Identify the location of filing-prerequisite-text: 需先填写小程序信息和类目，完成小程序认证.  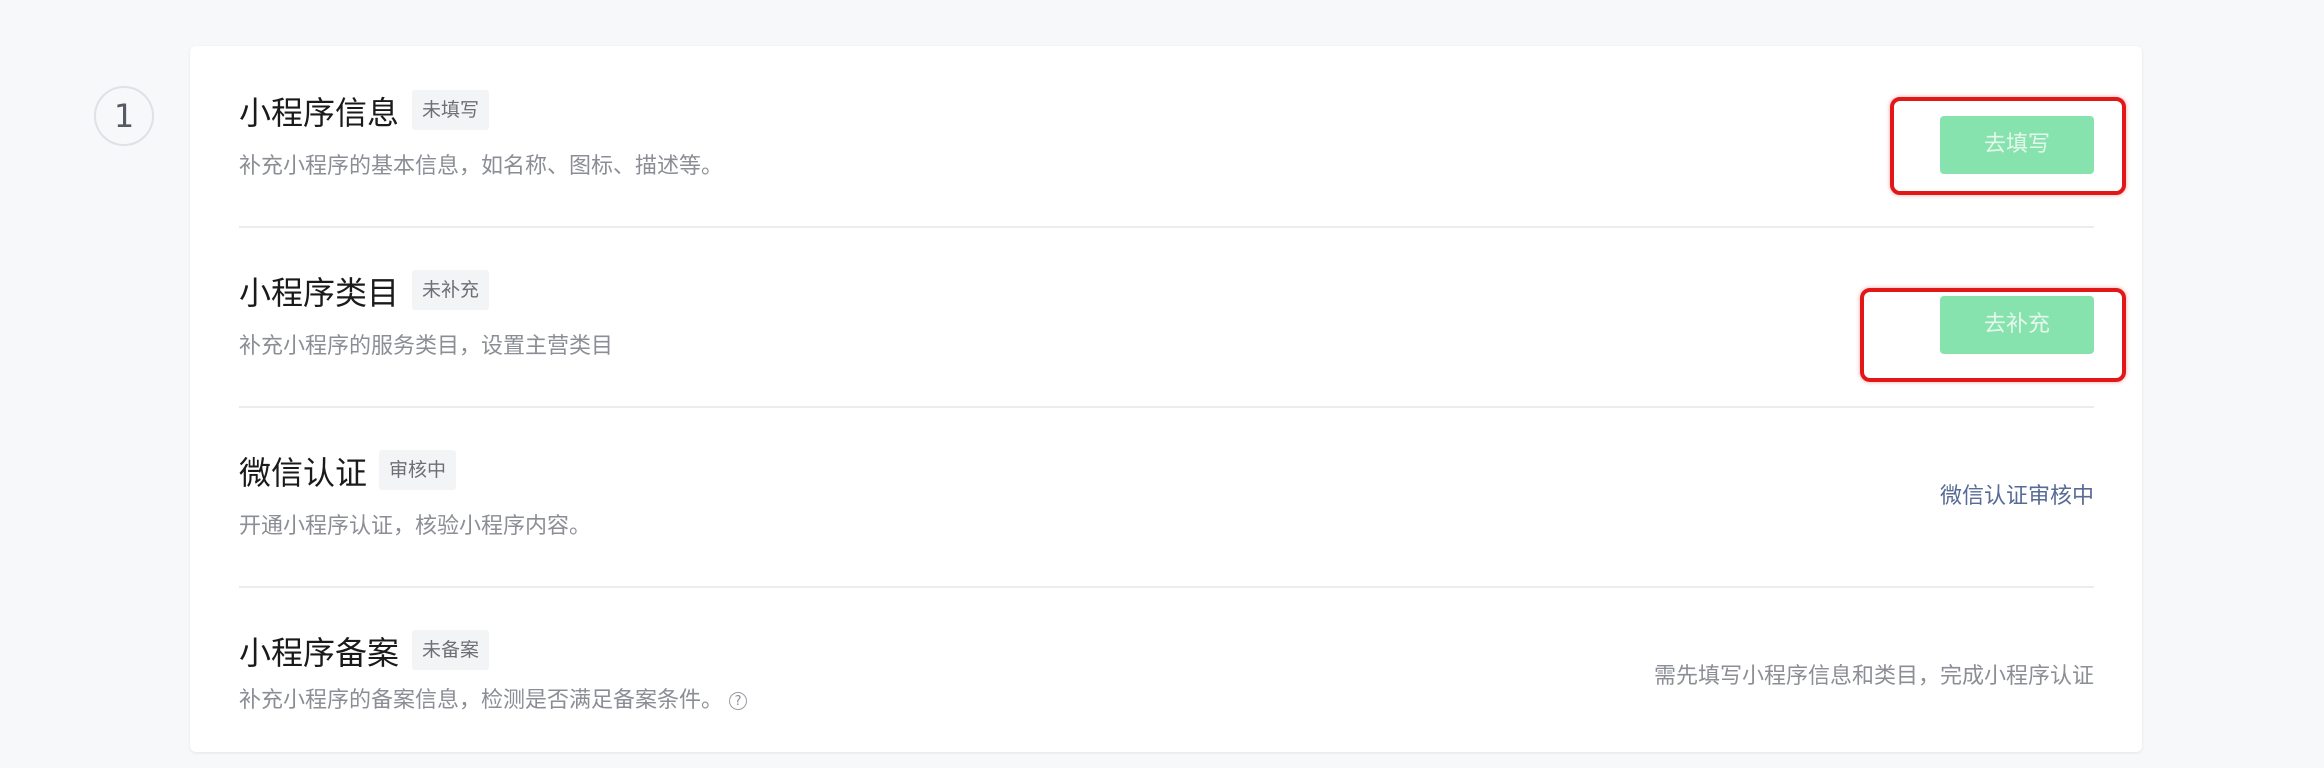
(1873, 676).